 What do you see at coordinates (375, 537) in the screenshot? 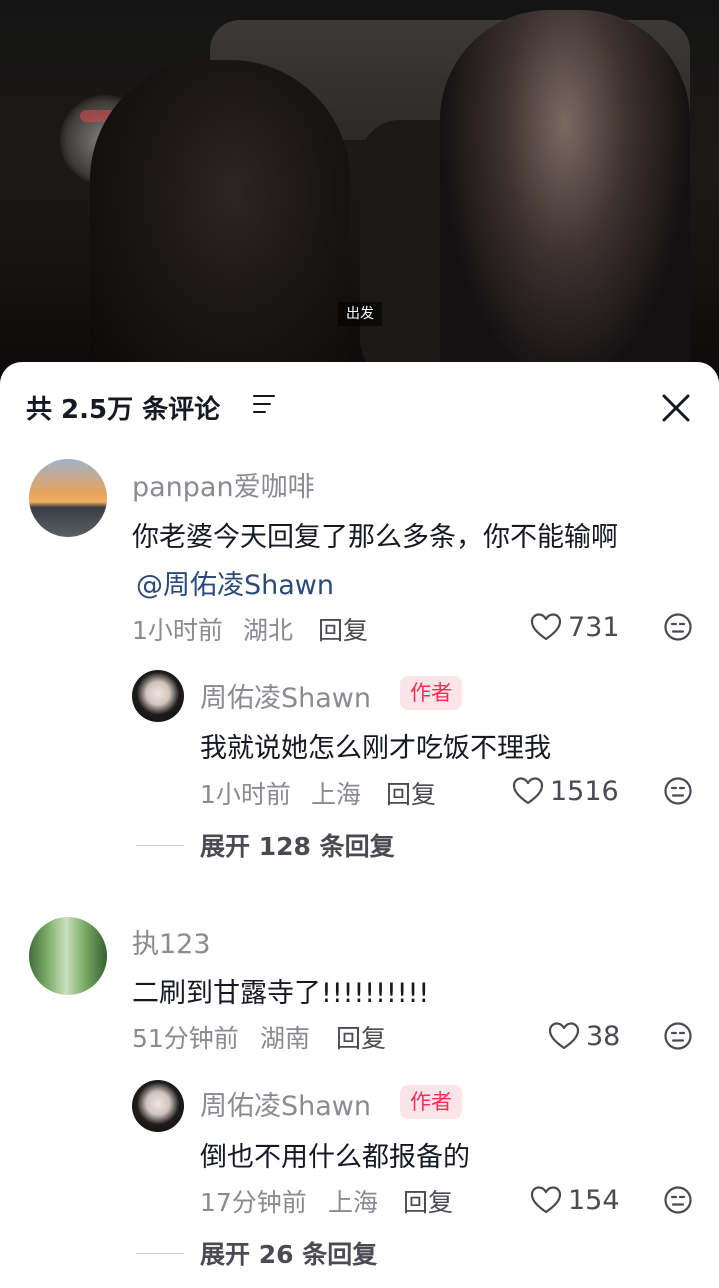
I see `comment-text: 你老婆今天回复了那么多条，你不能输啊` at bounding box center [375, 537].